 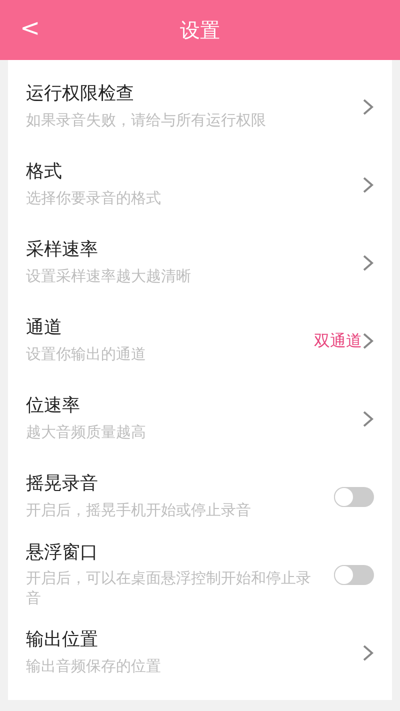 I want to click on setting-description: 设置你输出的通道, so click(x=86, y=355).